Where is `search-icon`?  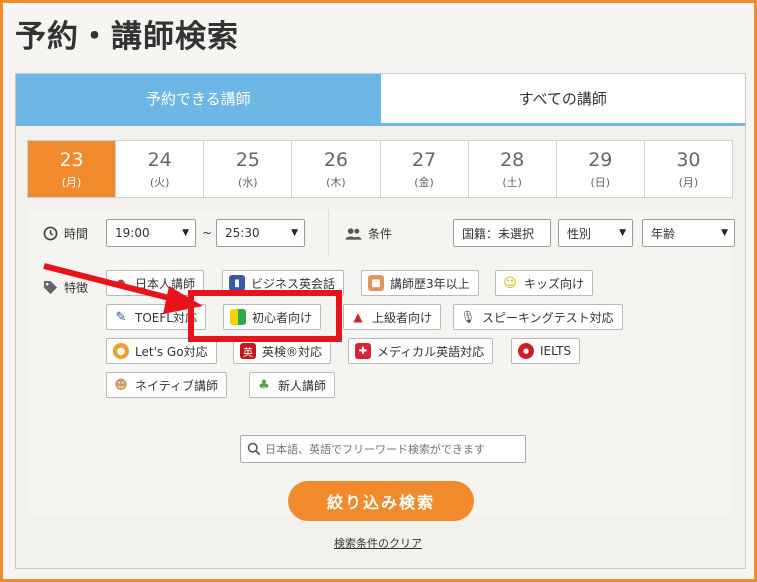
search-icon is located at coordinates (254, 449).